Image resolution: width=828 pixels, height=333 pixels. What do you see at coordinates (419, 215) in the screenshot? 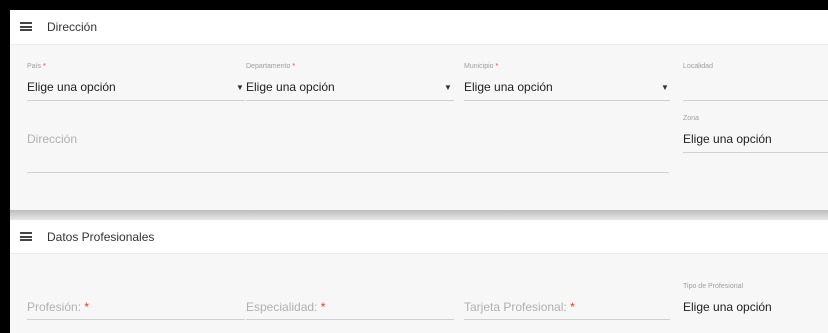
I see `section-divider` at bounding box center [419, 215].